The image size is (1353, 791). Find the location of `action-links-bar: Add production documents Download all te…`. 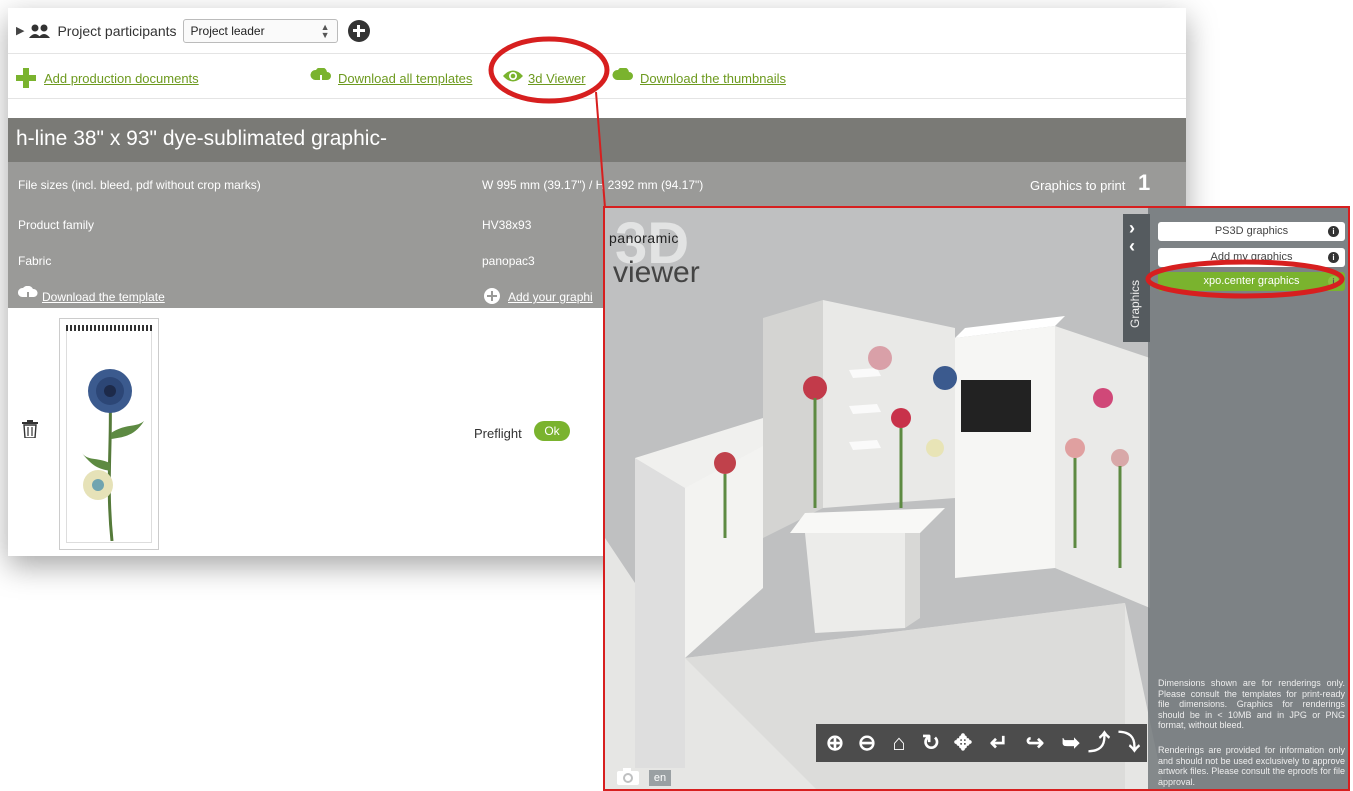

action-links-bar: Add production documents Download all te… is located at coordinates (597, 77).